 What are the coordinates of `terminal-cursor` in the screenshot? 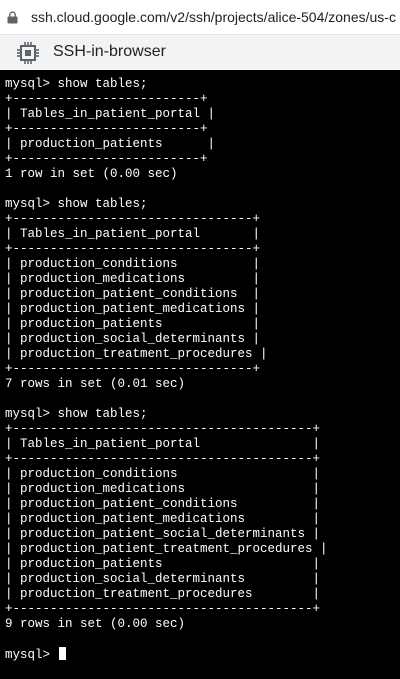 It's located at (62, 653).